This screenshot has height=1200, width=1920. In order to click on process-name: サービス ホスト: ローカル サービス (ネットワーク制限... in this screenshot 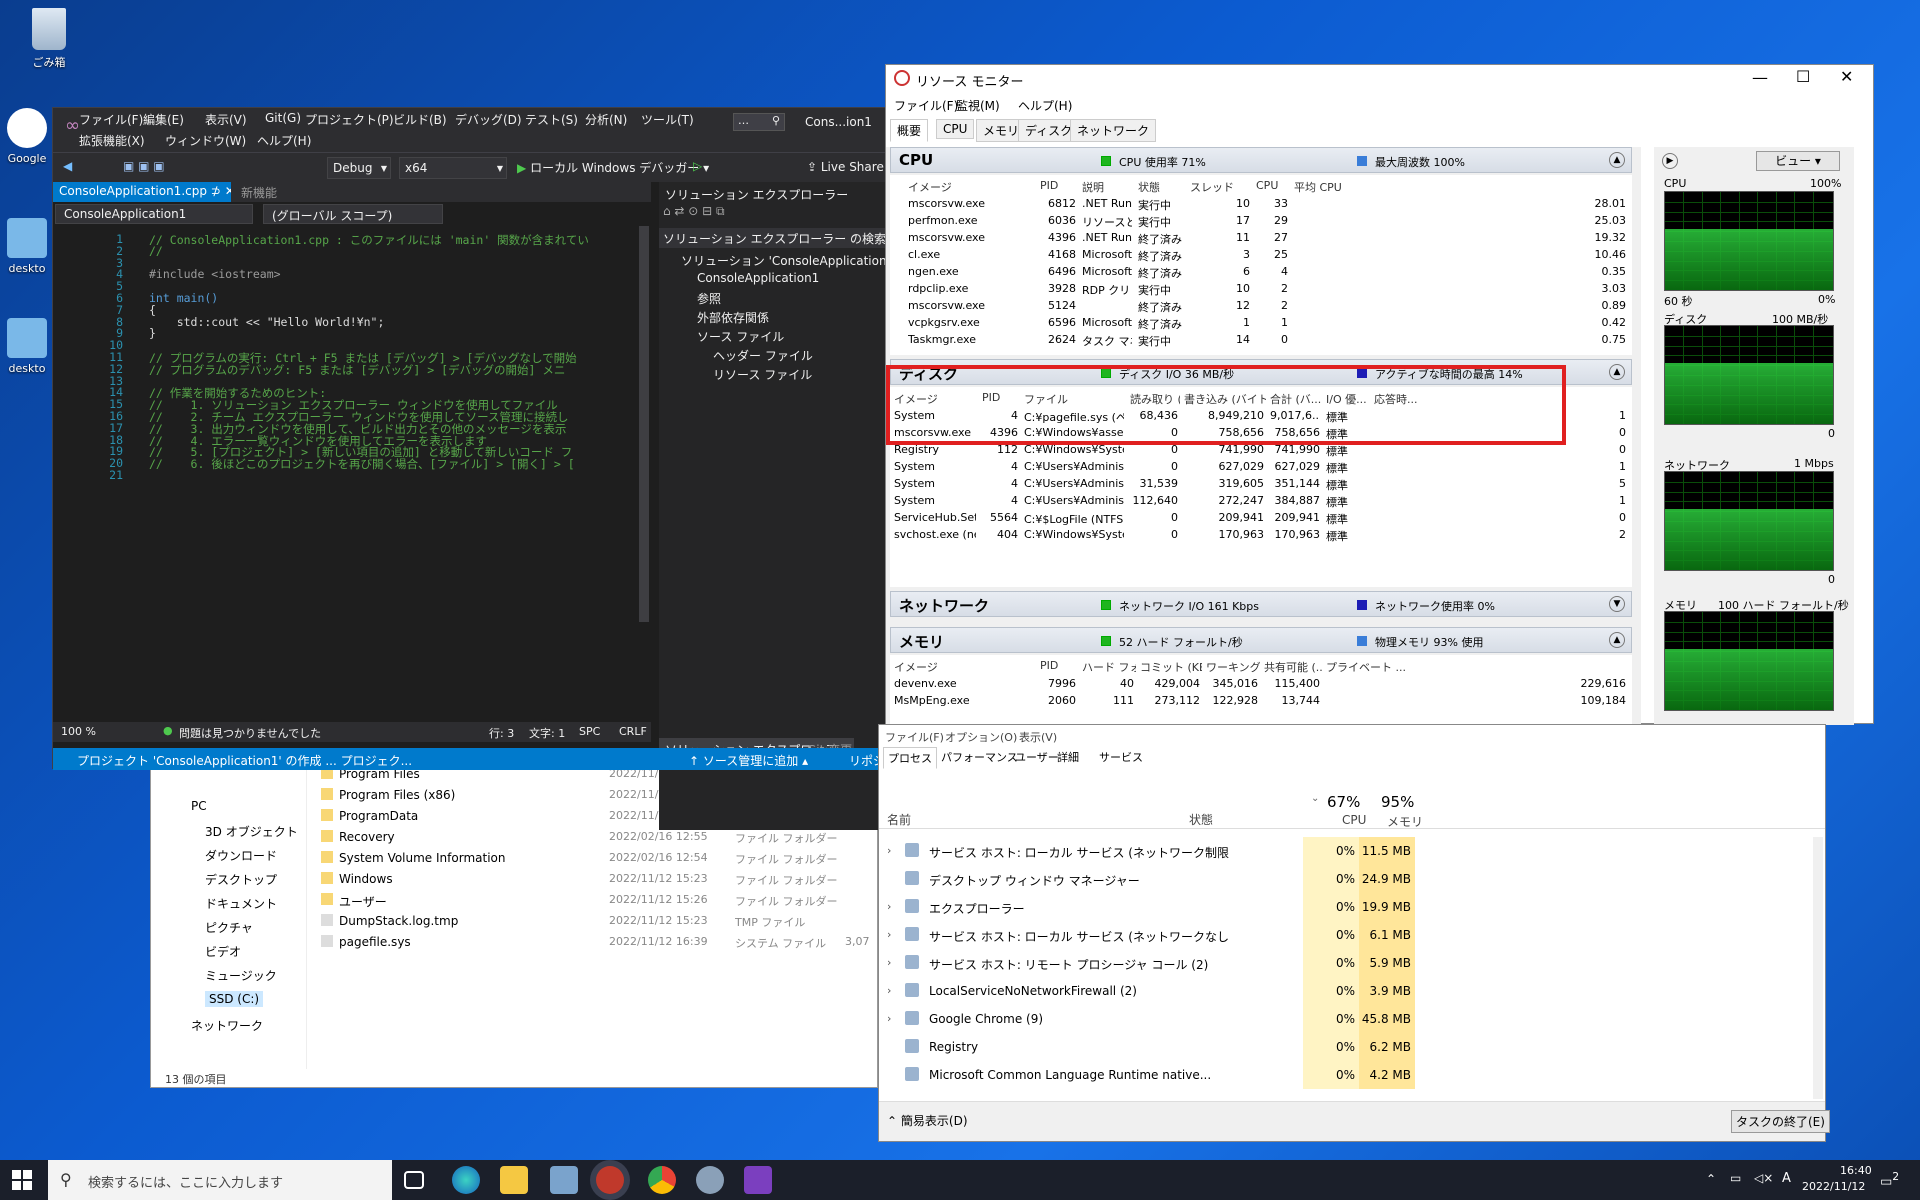, I will do `click(1079, 852)`.